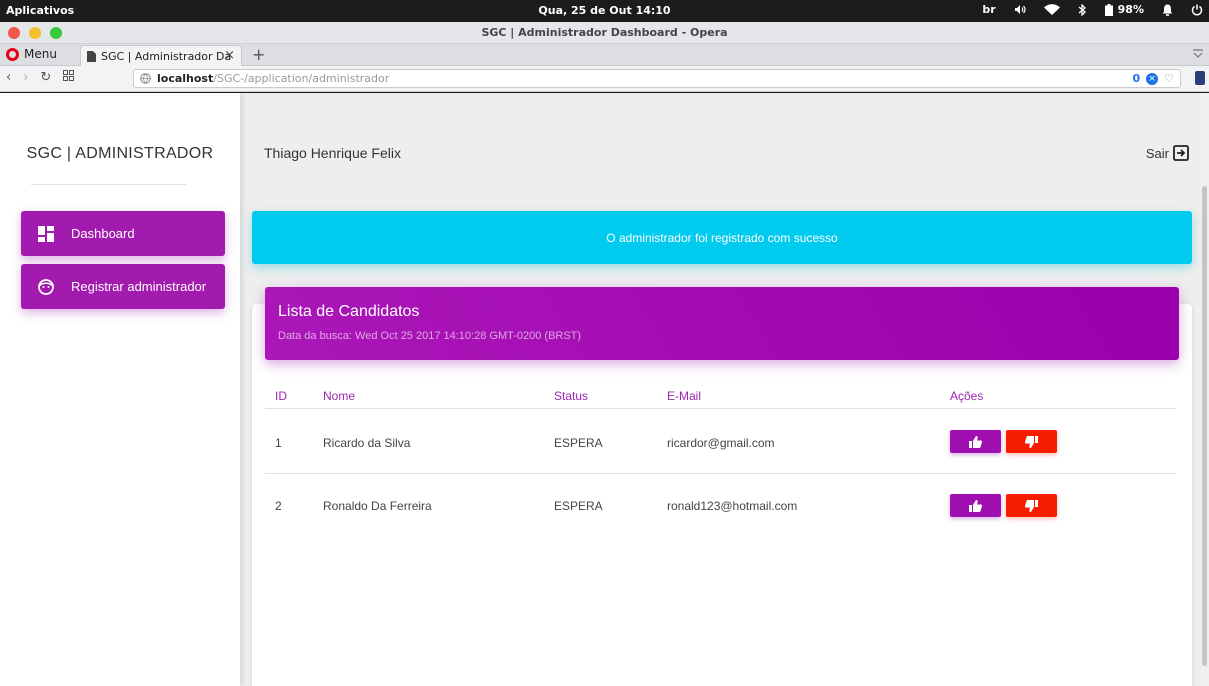 The height and width of the screenshot is (686, 1209). Describe the element at coordinates (40, 54) in the screenshot. I see `menu-label: Menu` at that location.